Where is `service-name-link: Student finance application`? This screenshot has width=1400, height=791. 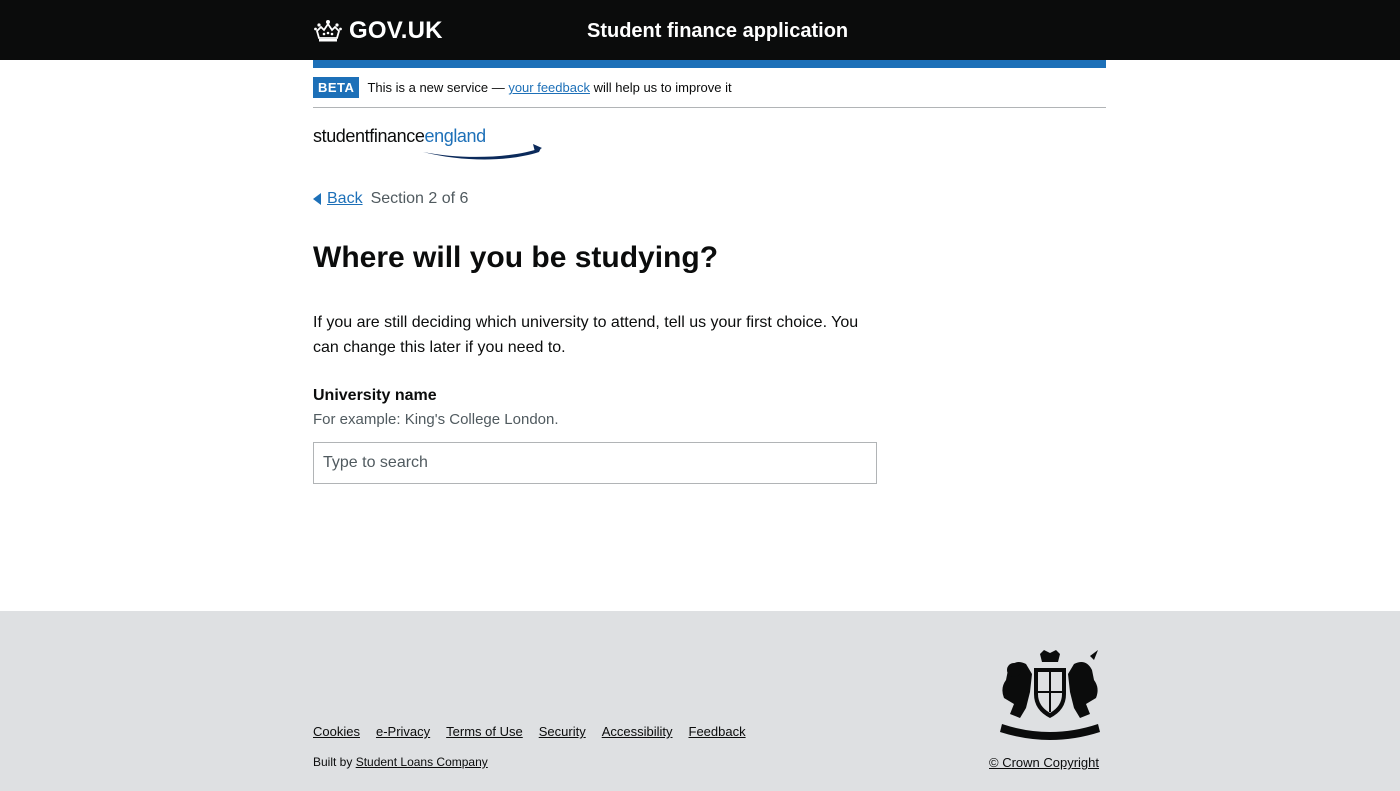 service-name-link: Student finance application is located at coordinates (717, 31).